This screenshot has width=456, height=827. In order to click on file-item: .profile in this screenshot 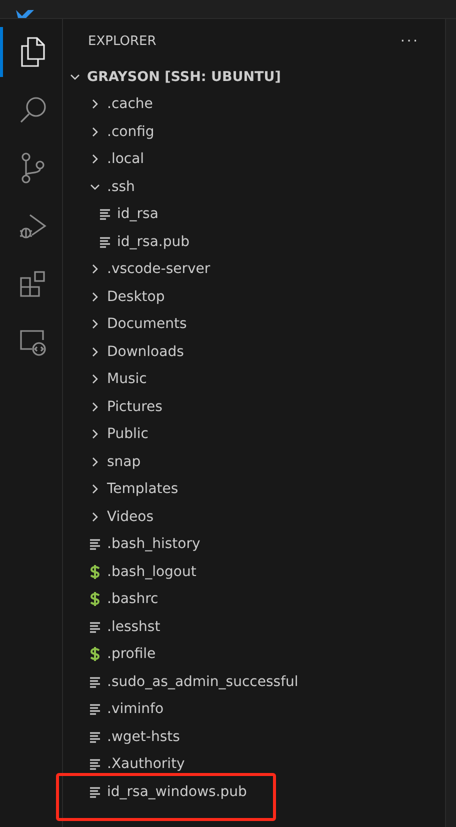, I will do `click(254, 654)`.